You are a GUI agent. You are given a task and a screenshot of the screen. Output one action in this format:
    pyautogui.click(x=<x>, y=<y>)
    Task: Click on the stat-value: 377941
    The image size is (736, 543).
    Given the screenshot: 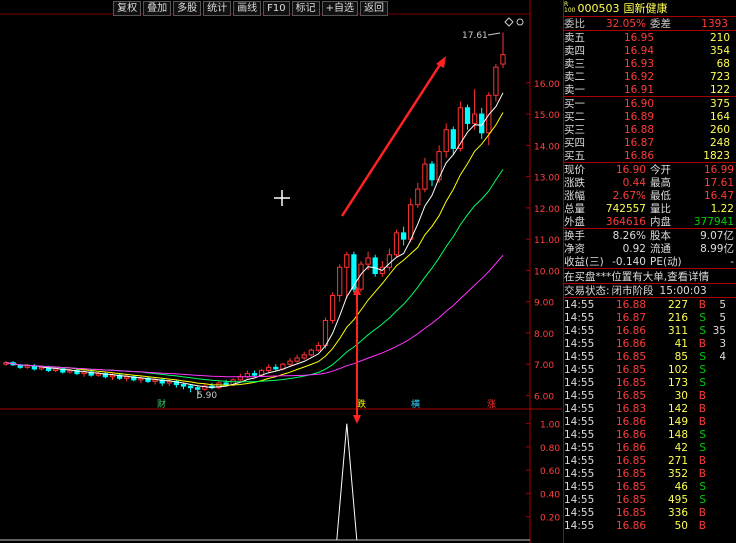 What is the action you would take?
    pyautogui.click(x=713, y=221)
    